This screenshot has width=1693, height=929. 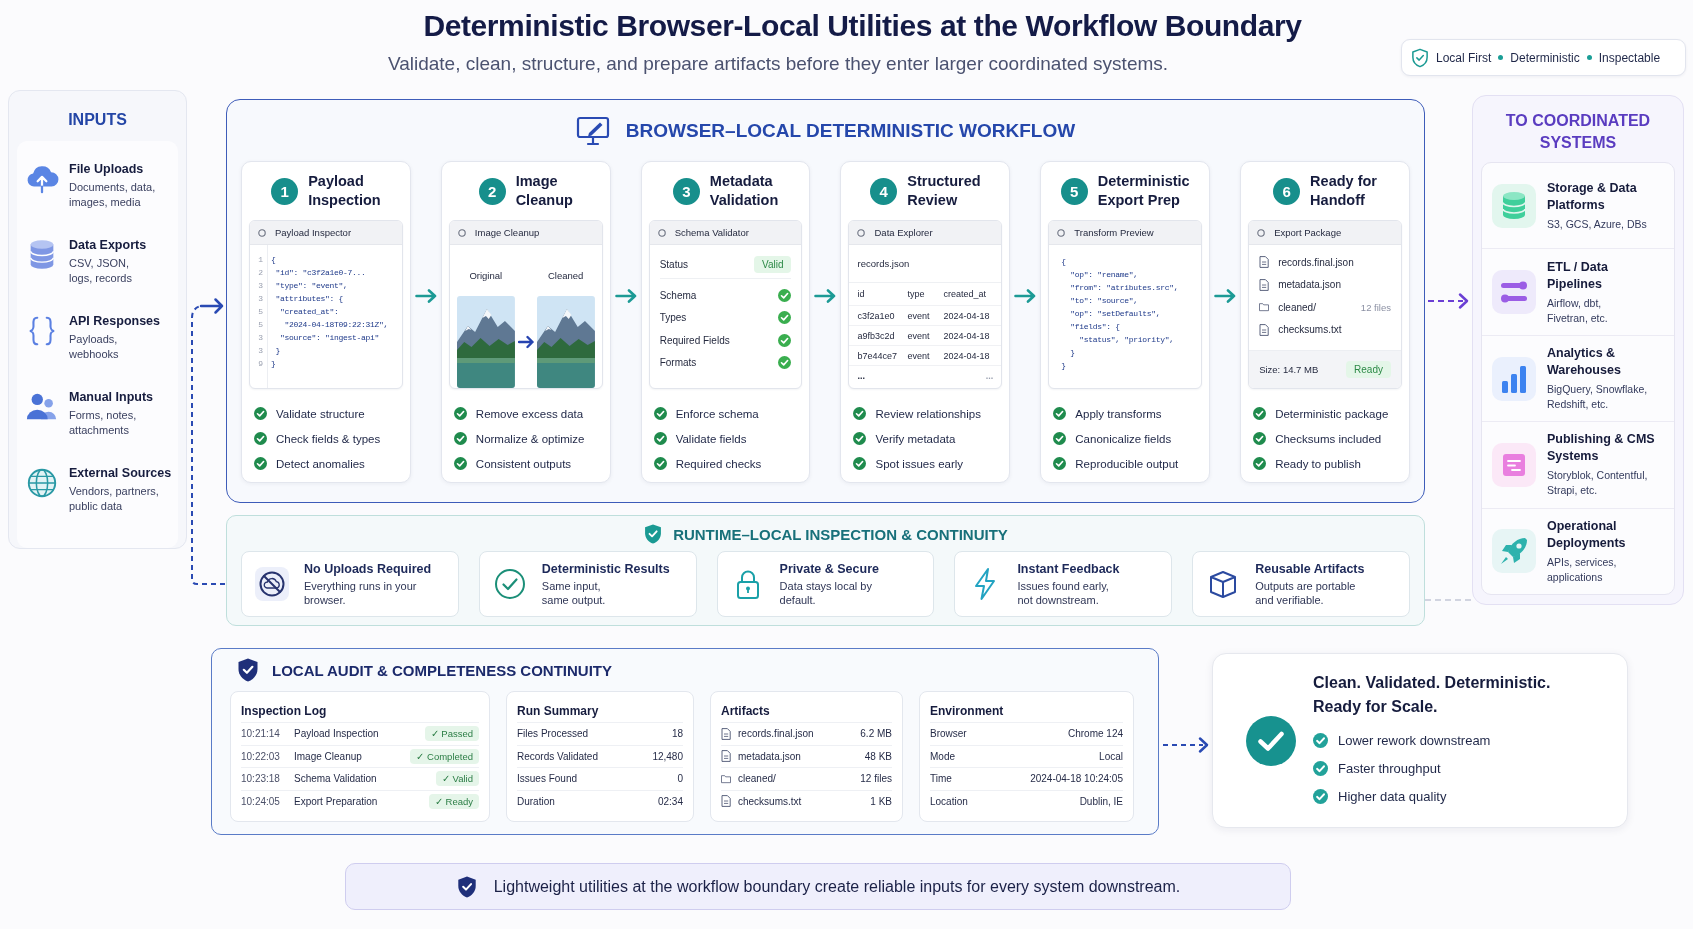 I want to click on line-number: 5, so click(x=260, y=312).